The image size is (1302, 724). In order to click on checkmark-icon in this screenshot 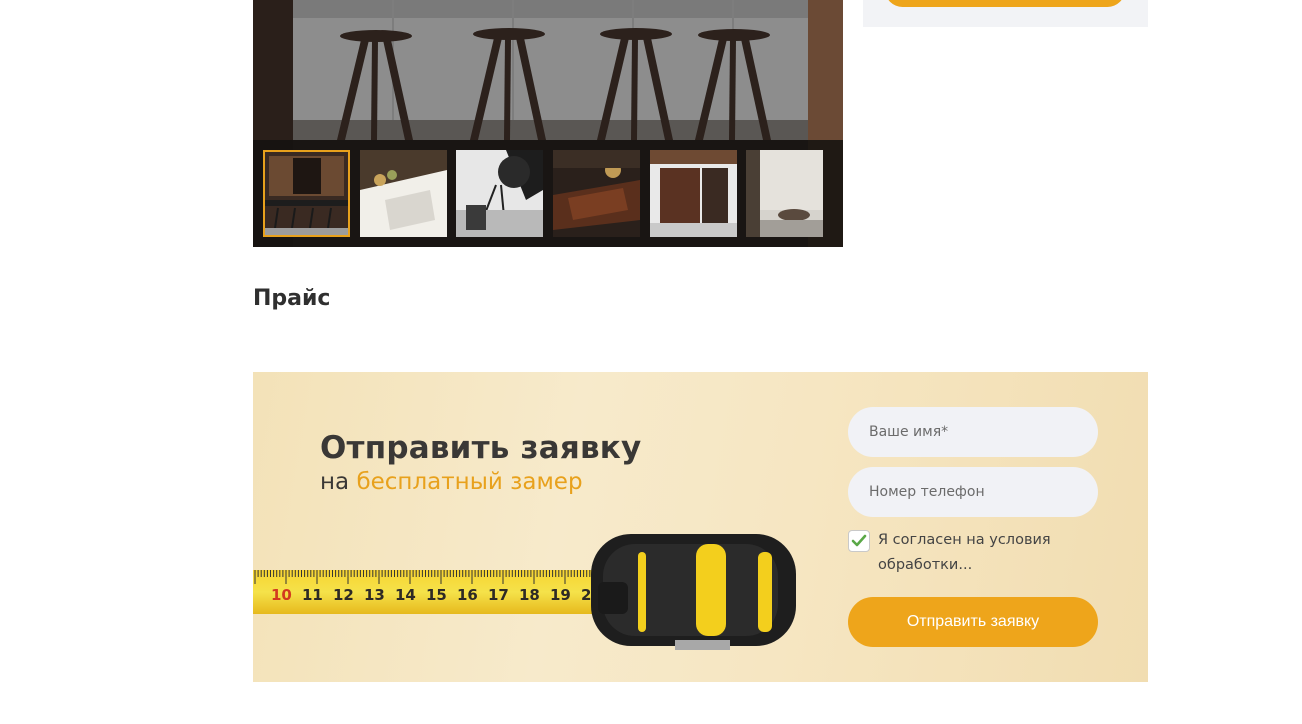, I will do `click(859, 540)`.